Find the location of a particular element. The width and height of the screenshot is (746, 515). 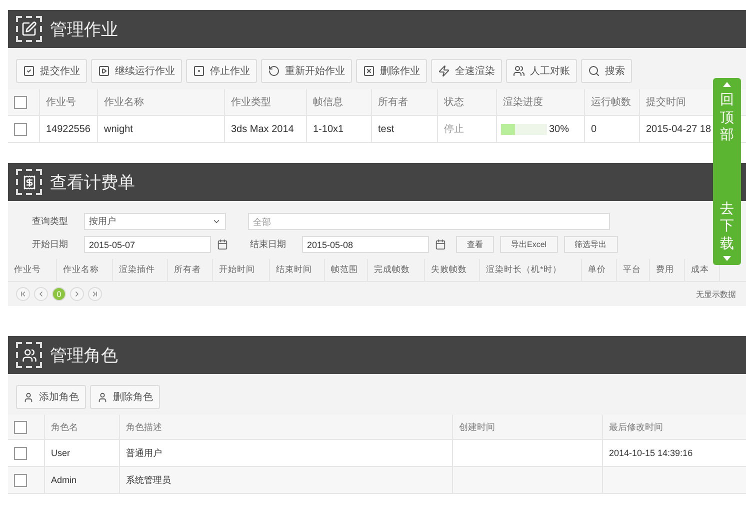

panel-title: 管理作业 is located at coordinates (84, 29).